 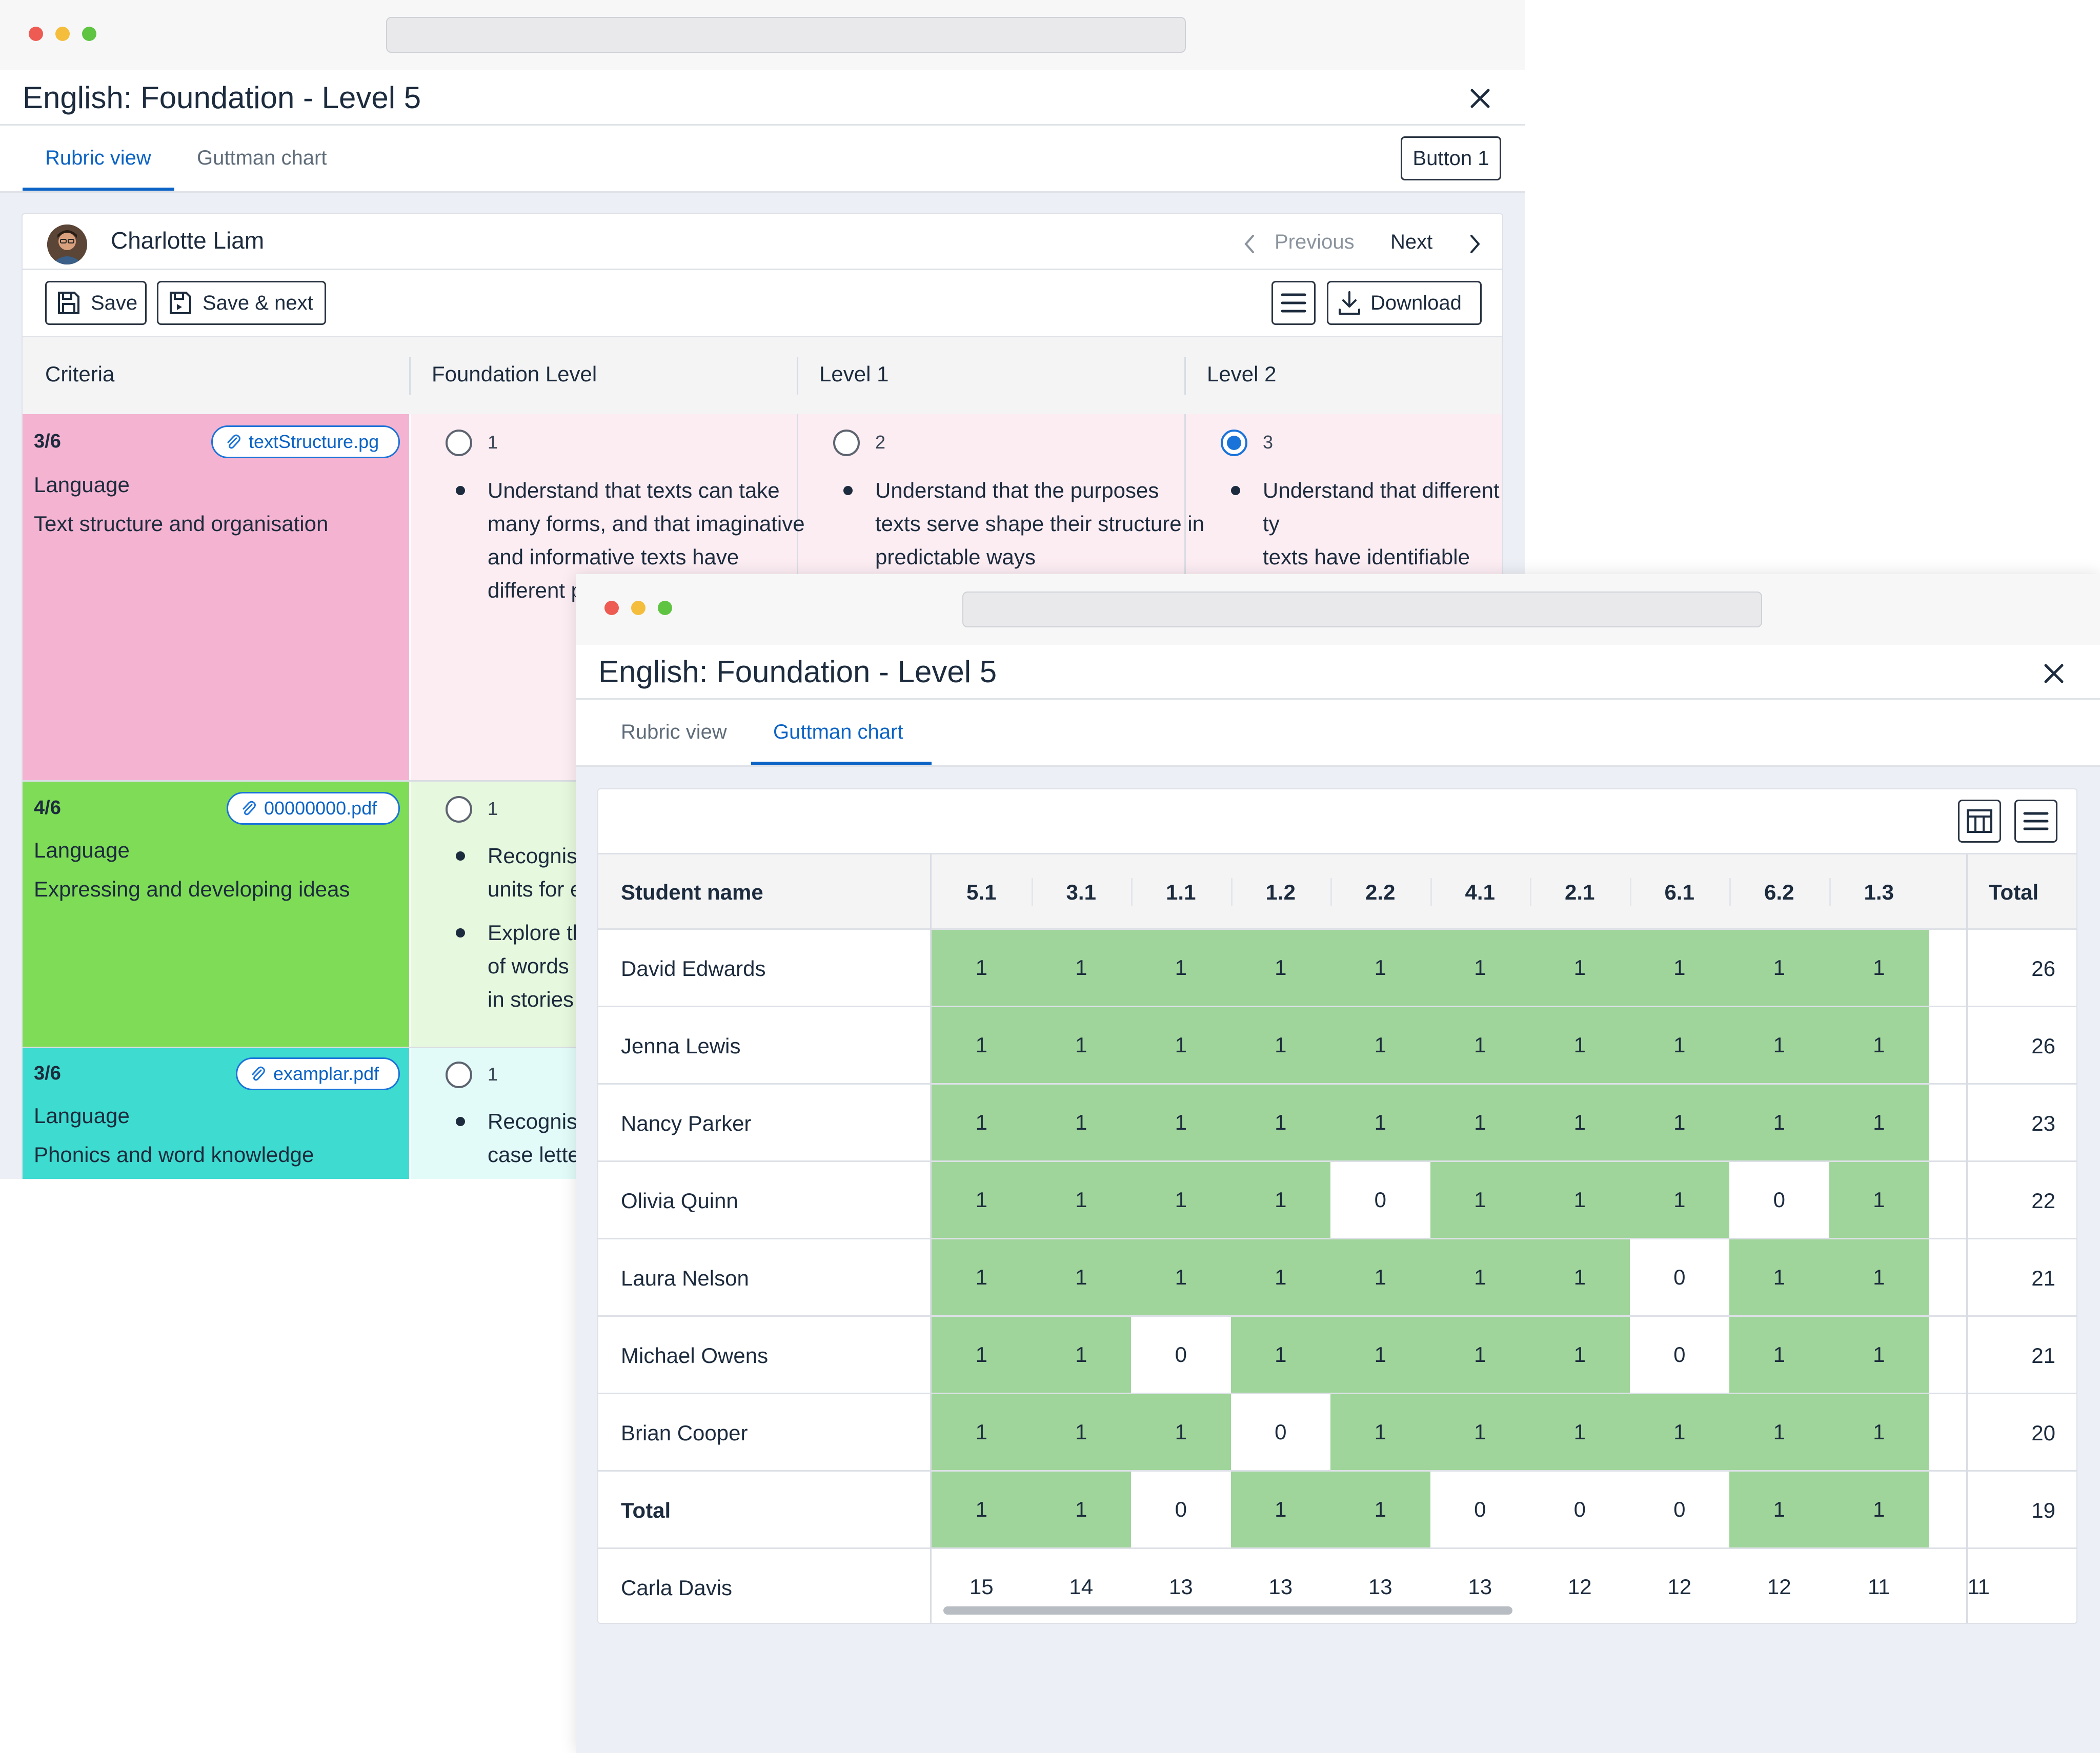 What do you see at coordinates (1451, 158) in the screenshot?
I see `button-1: Button 1` at bounding box center [1451, 158].